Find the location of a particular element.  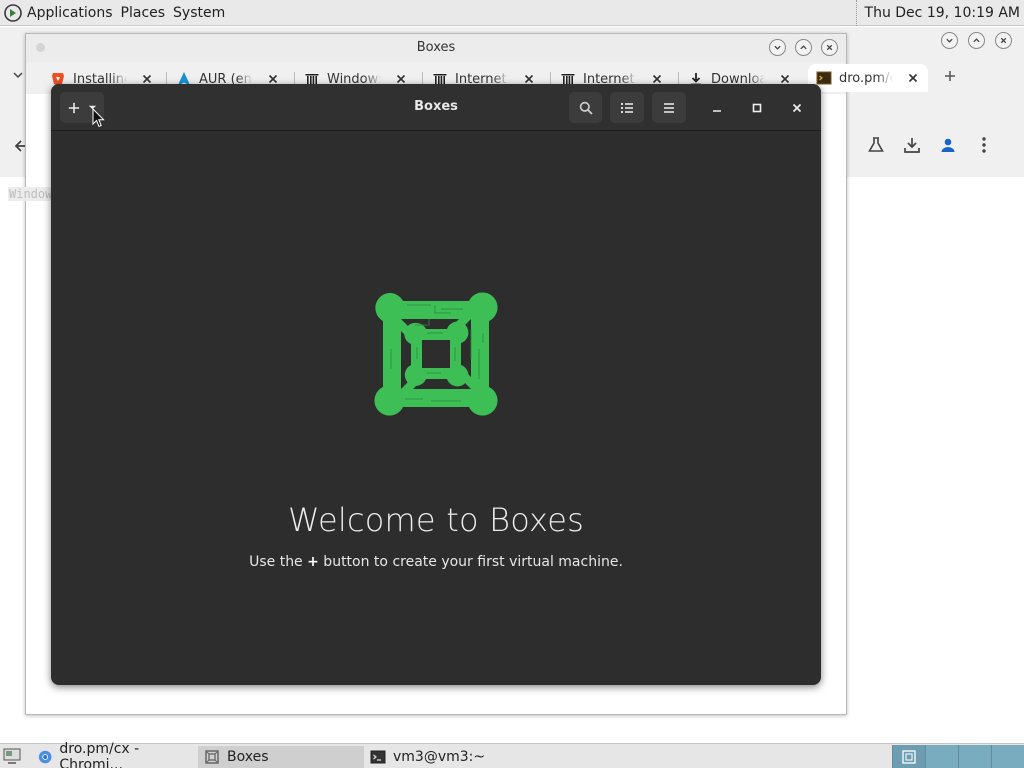

boxes-close-button is located at coordinates (796, 107).